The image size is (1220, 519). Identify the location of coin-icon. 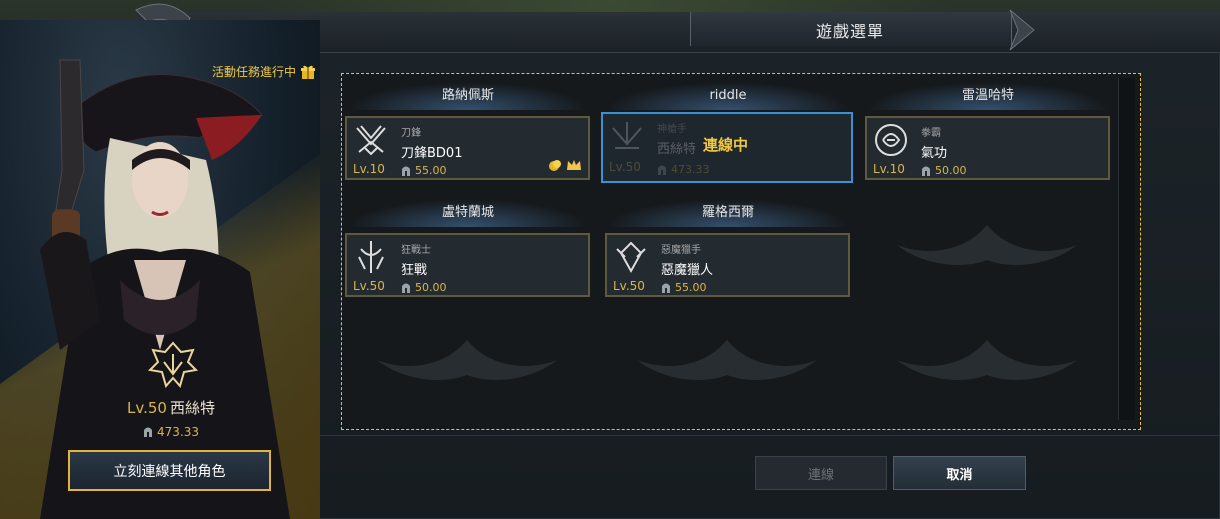
(555, 165).